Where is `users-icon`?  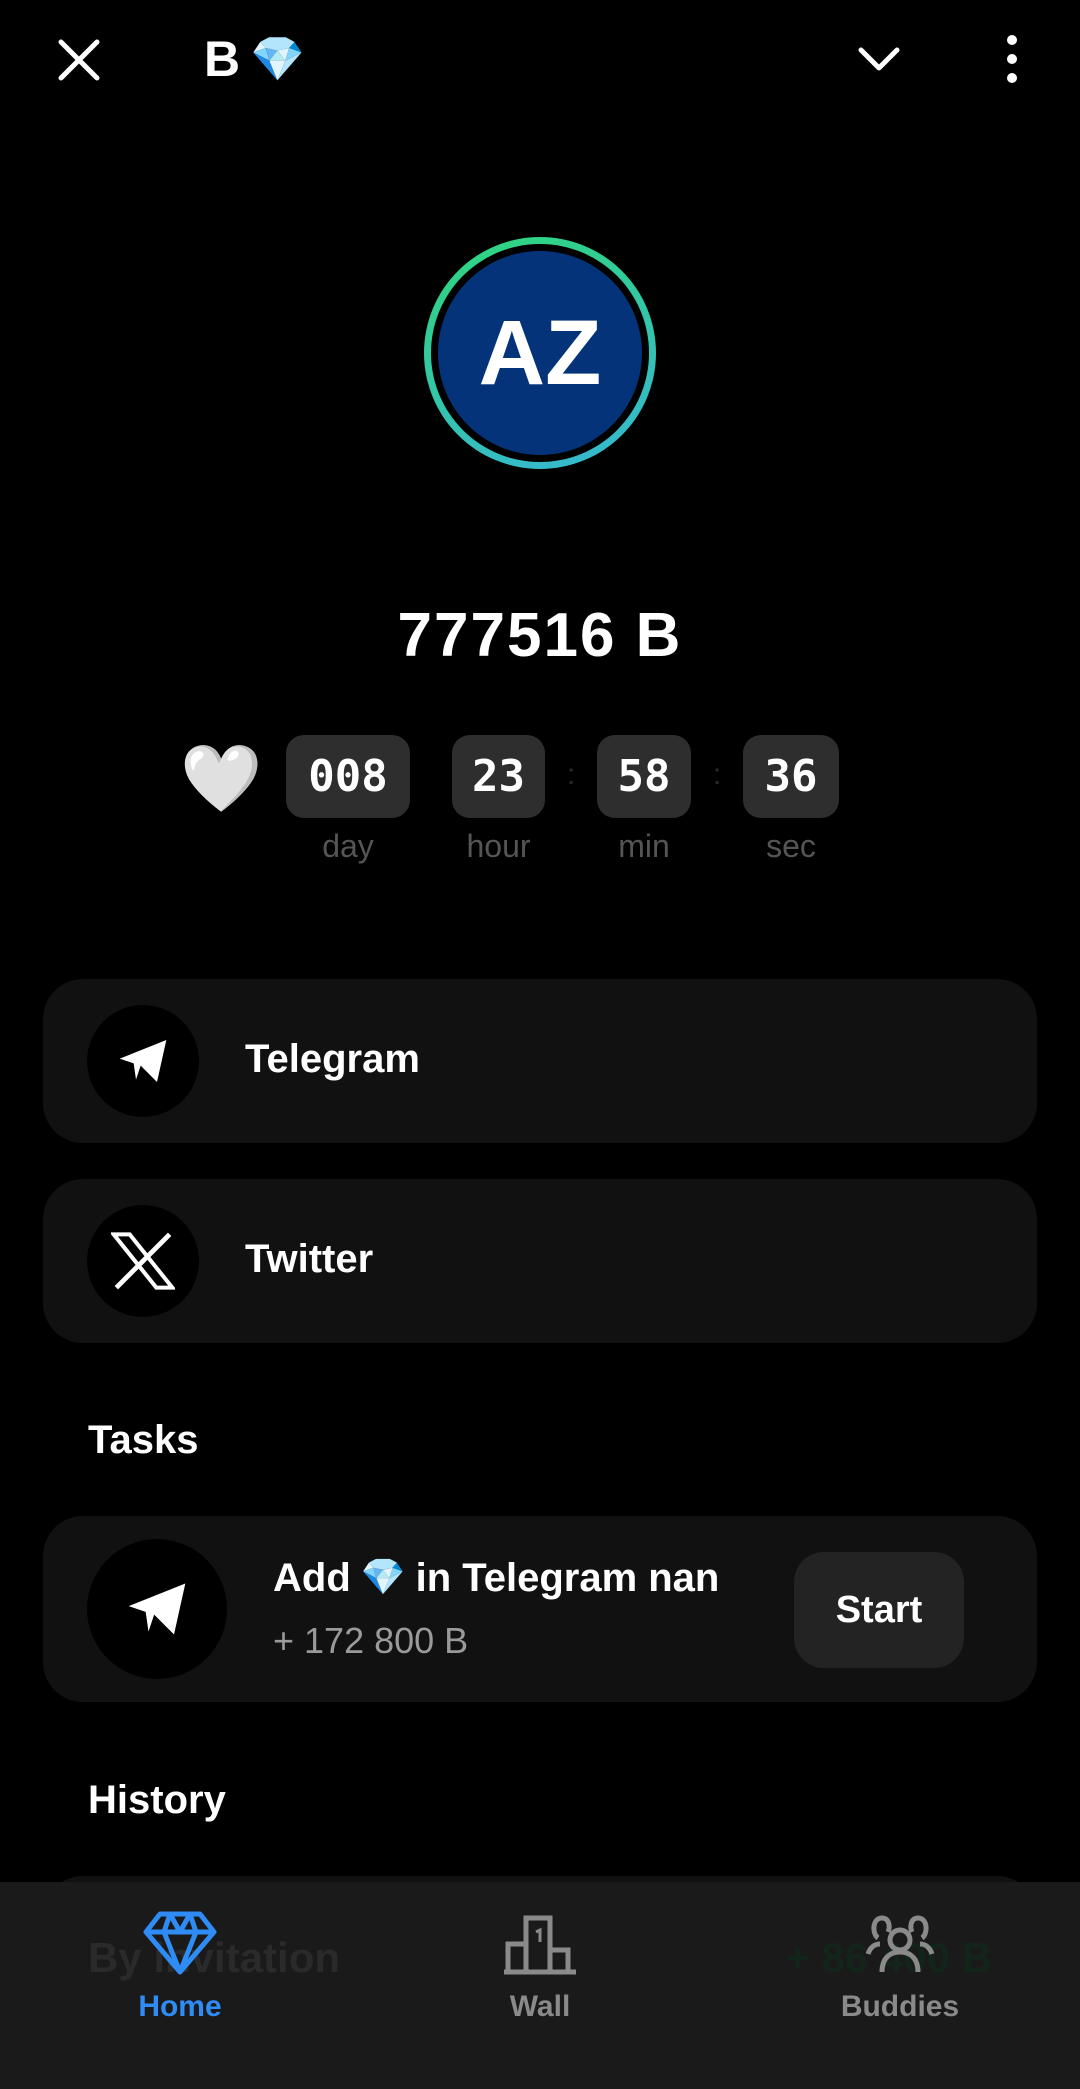
users-icon is located at coordinates (900, 1944).